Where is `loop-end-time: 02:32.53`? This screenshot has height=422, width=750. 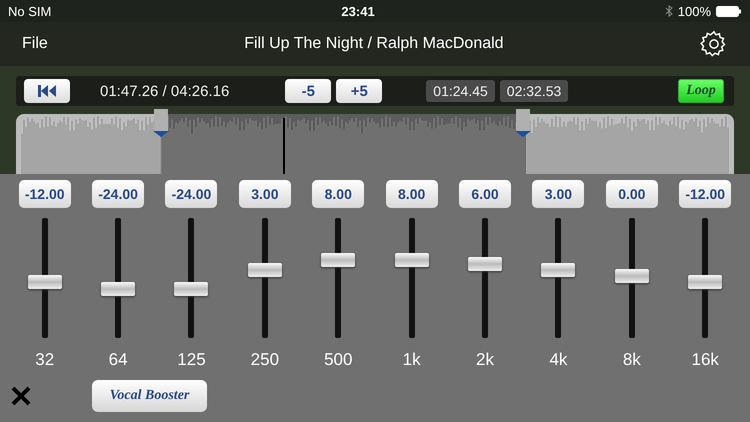 loop-end-time: 02:32.53 is located at coordinates (534, 91).